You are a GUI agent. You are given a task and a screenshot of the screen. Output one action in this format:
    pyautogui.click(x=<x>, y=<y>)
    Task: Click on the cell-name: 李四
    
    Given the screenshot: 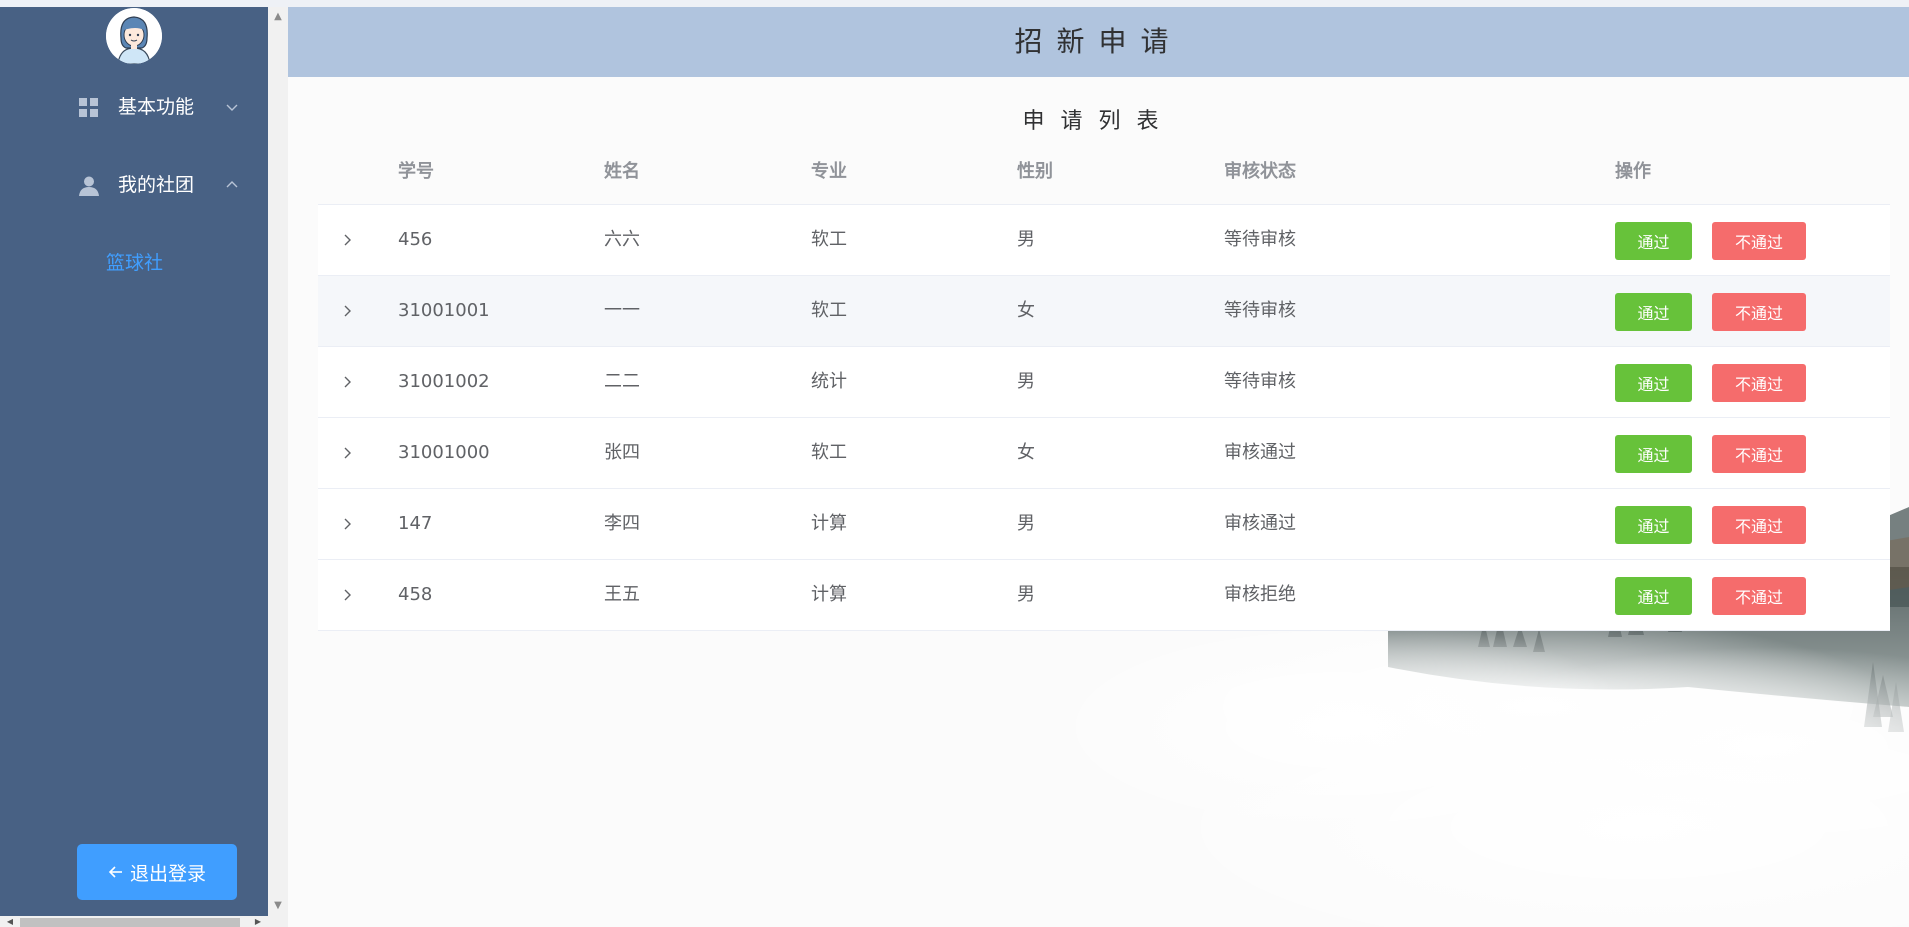 What is the action you would take?
    pyautogui.click(x=622, y=523)
    